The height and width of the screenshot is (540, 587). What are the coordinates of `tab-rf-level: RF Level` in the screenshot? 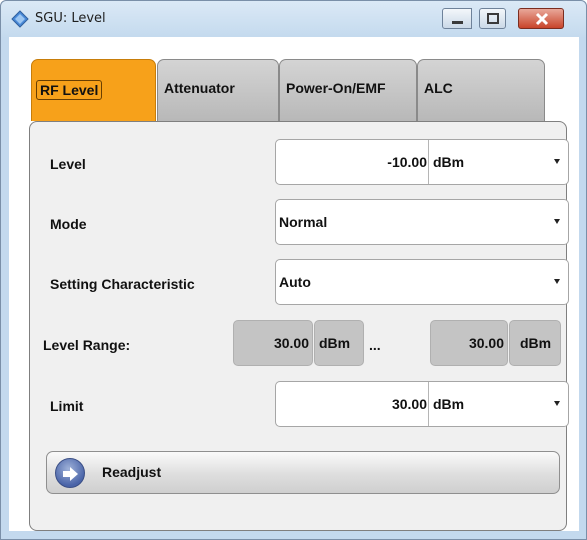 It's located at (93, 90).